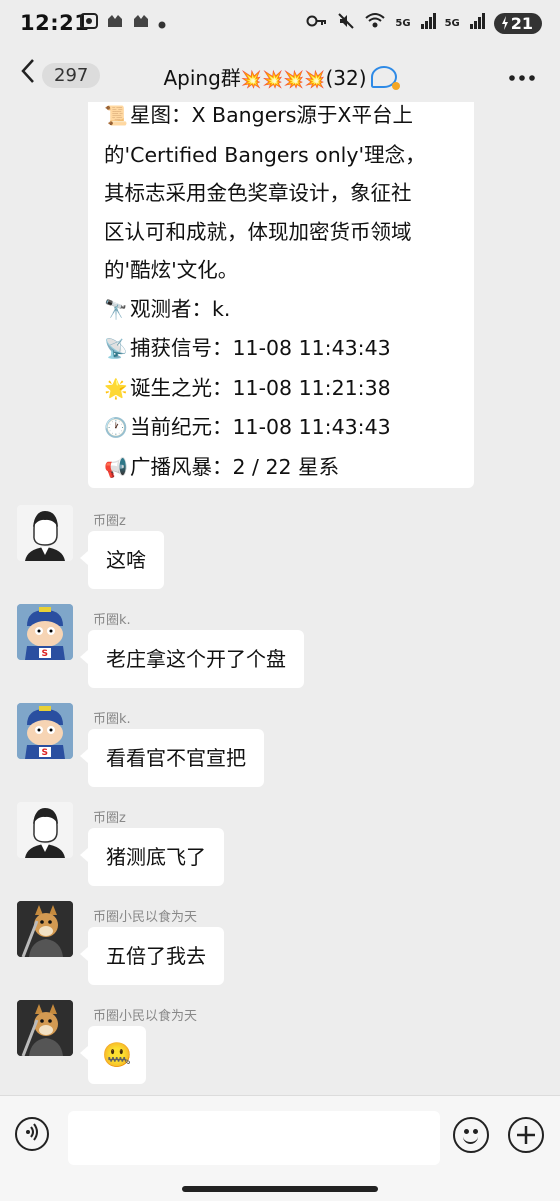 This screenshot has width=560, height=1201. I want to click on message-line: 📜 星图：X Bangers源于X平台上, so click(282, 119).